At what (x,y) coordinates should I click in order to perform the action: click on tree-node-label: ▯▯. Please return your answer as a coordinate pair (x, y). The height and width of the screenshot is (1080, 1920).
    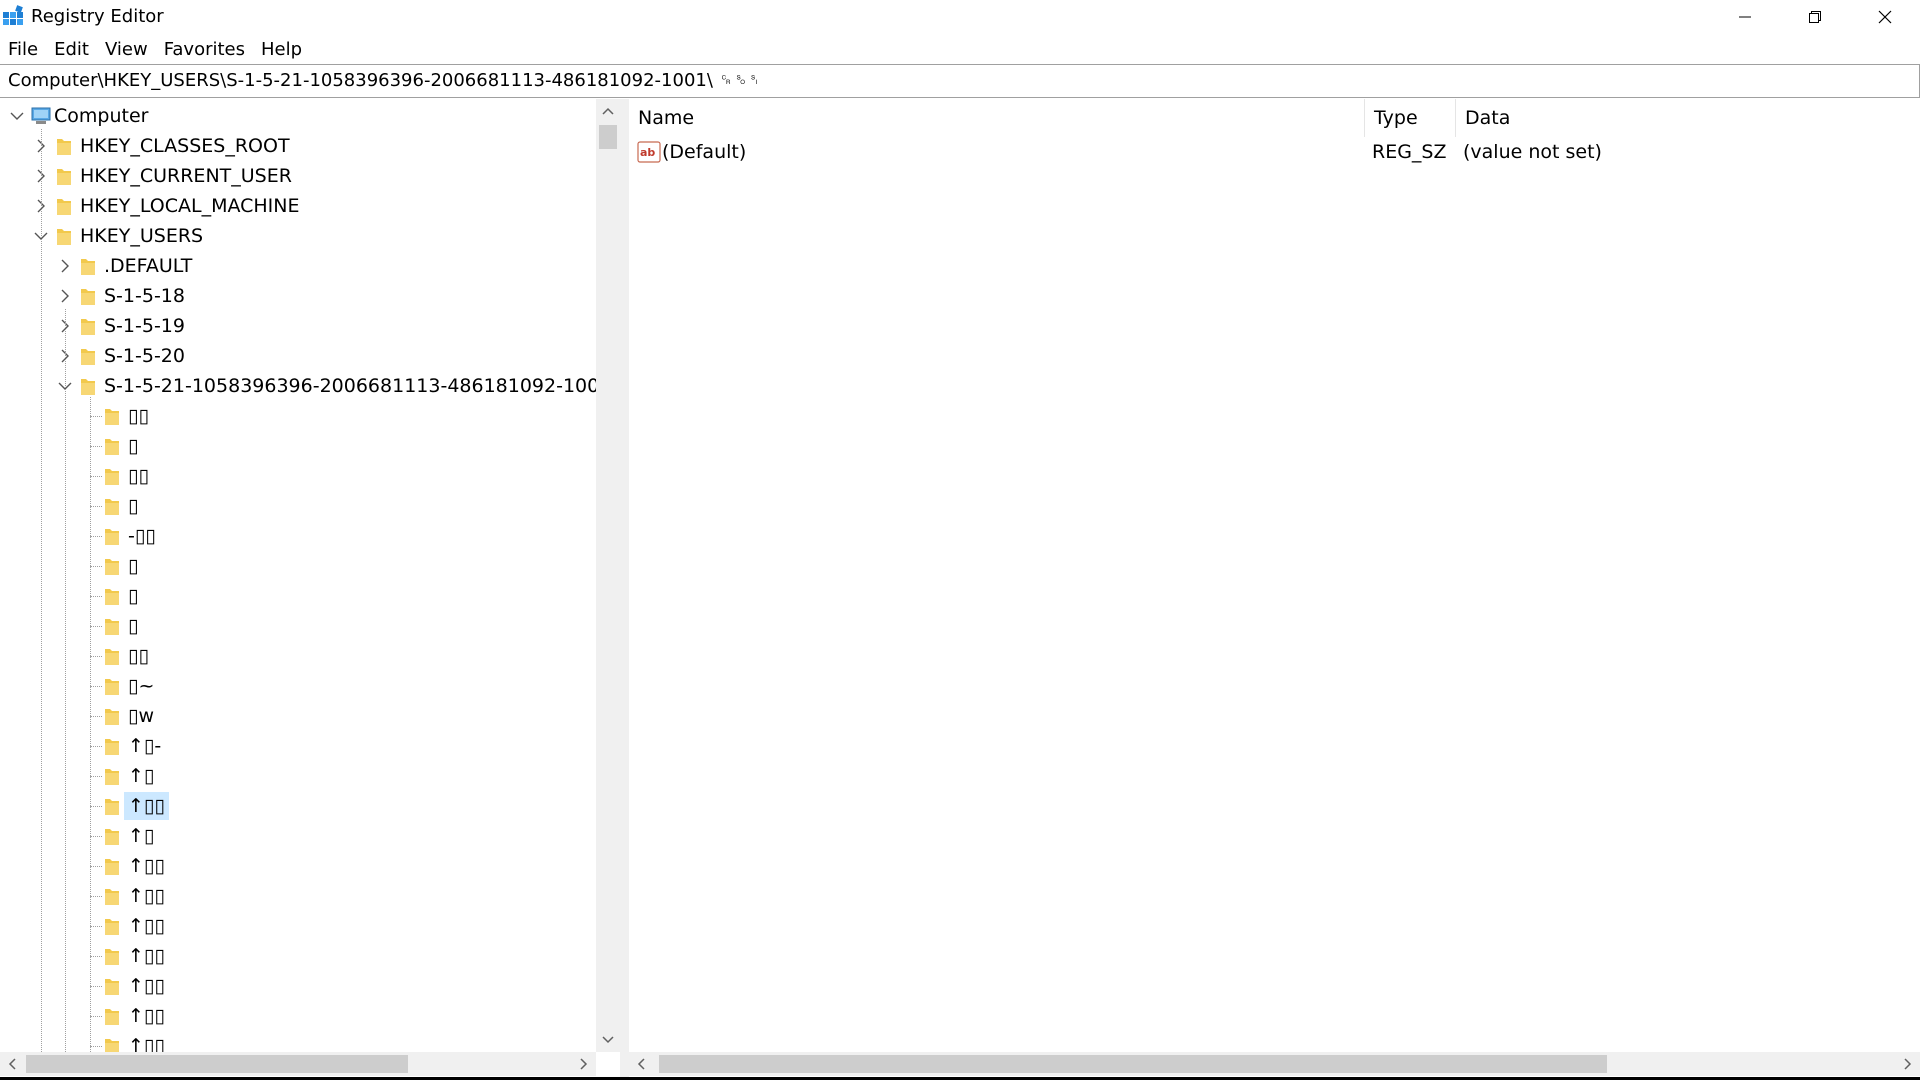
    Looking at the image, I should click on (138, 476).